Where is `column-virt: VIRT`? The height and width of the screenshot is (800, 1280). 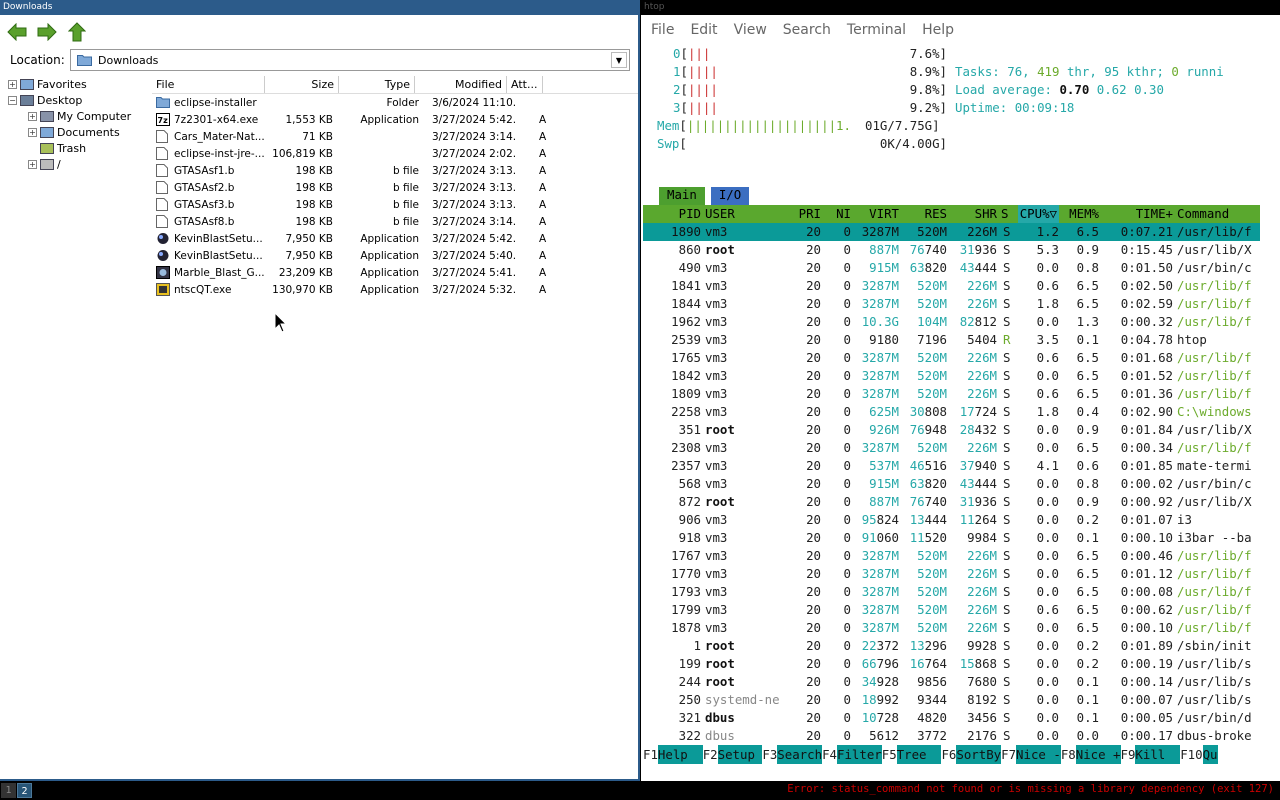 column-virt: VIRT is located at coordinates (884, 214).